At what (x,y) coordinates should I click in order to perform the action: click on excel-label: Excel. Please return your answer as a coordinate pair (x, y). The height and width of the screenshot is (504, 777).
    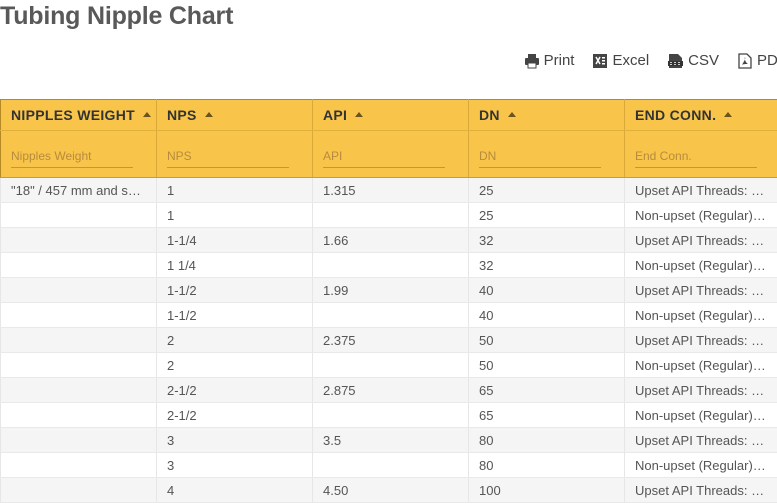
    Looking at the image, I should click on (631, 60).